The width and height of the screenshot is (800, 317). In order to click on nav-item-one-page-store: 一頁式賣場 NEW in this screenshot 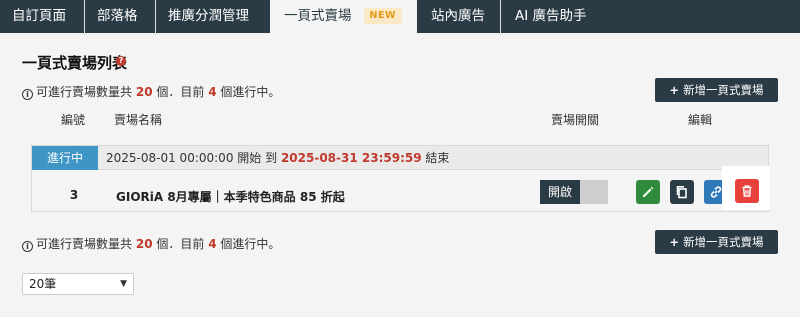, I will do `click(343, 16)`.